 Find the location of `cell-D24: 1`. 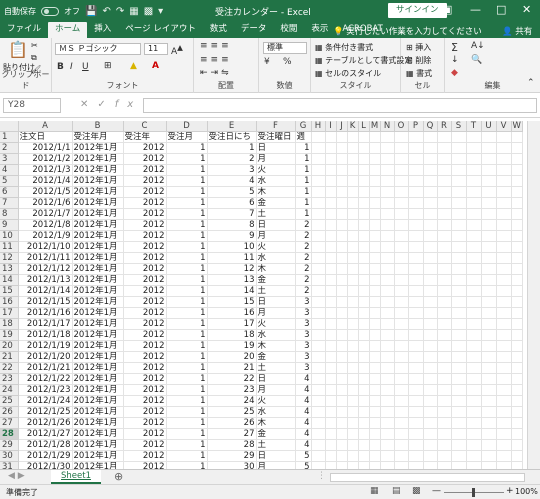

cell-D24: 1 is located at coordinates (187, 390).